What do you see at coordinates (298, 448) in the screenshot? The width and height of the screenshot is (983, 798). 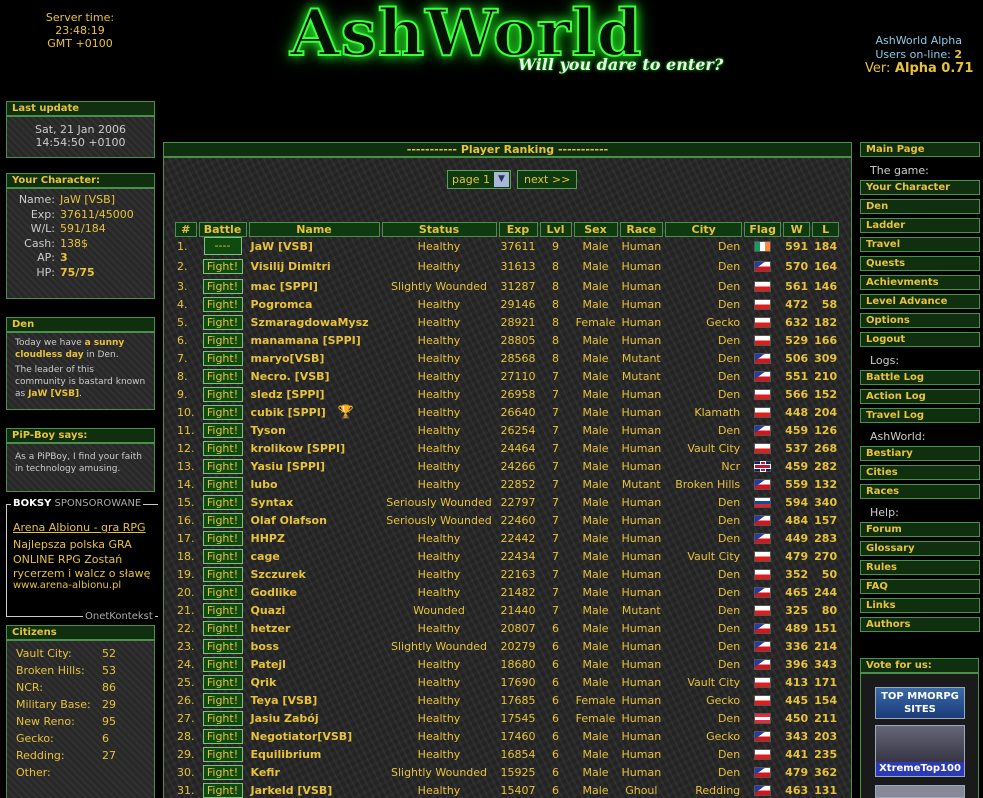 I see `player-name-link: krolikow [SPPI]` at bounding box center [298, 448].